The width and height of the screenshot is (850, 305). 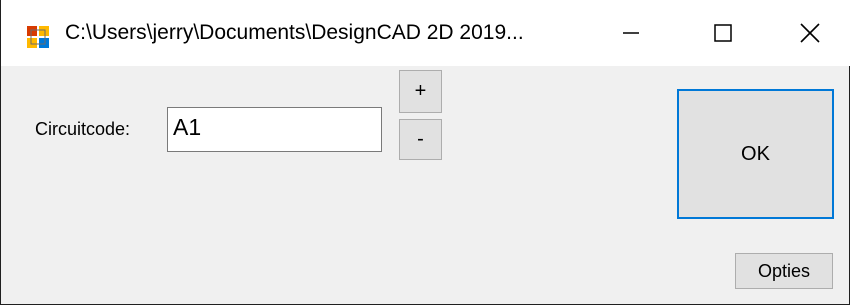 I want to click on ok-button: OK, so click(x=755, y=154).